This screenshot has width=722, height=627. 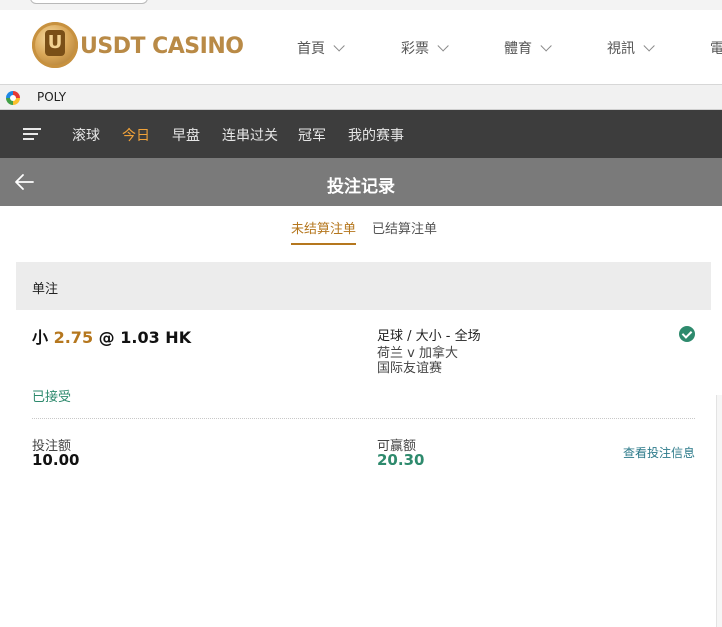 I want to click on bet-card-header: 单注, so click(x=363, y=286).